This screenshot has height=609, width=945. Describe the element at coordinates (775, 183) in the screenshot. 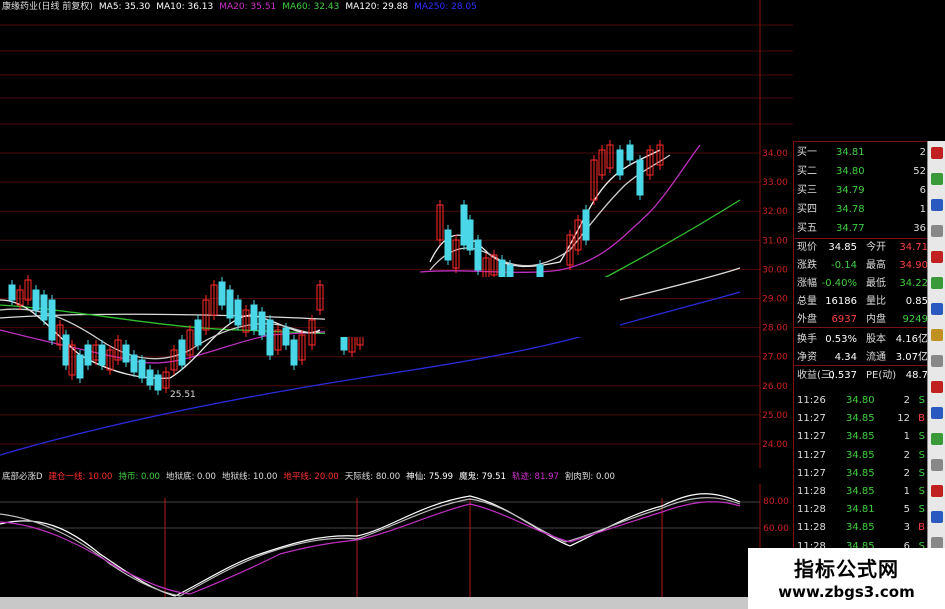

I see `price-tick-label: 33.00` at that location.